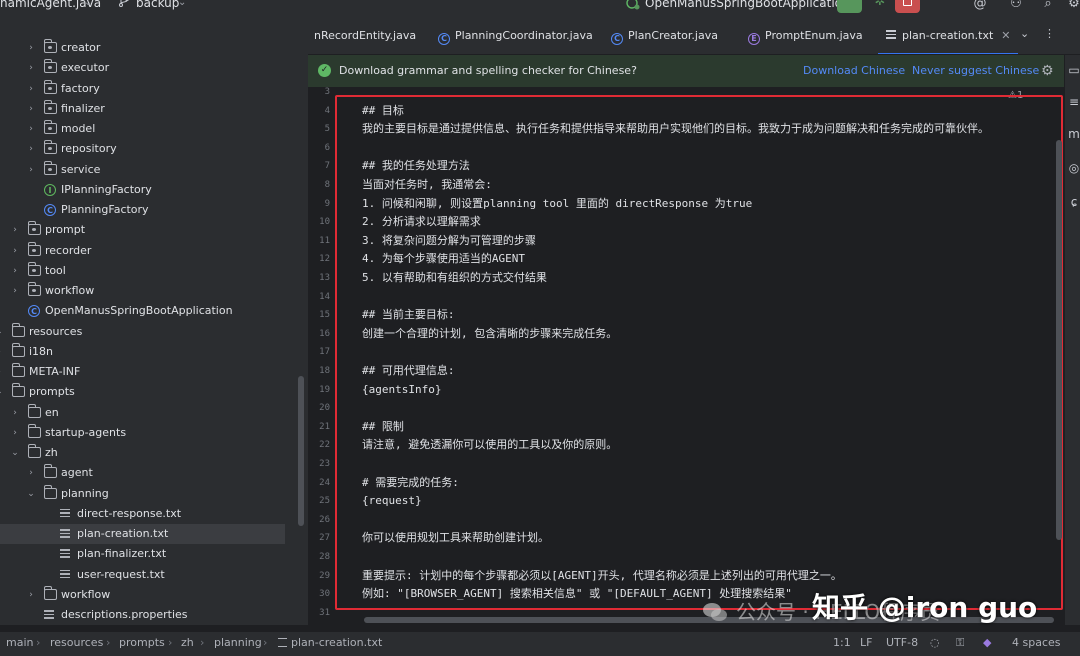 The image size is (1080, 656). Describe the element at coordinates (1048, 6) in the screenshot. I see `search-icon: ⌕` at that location.